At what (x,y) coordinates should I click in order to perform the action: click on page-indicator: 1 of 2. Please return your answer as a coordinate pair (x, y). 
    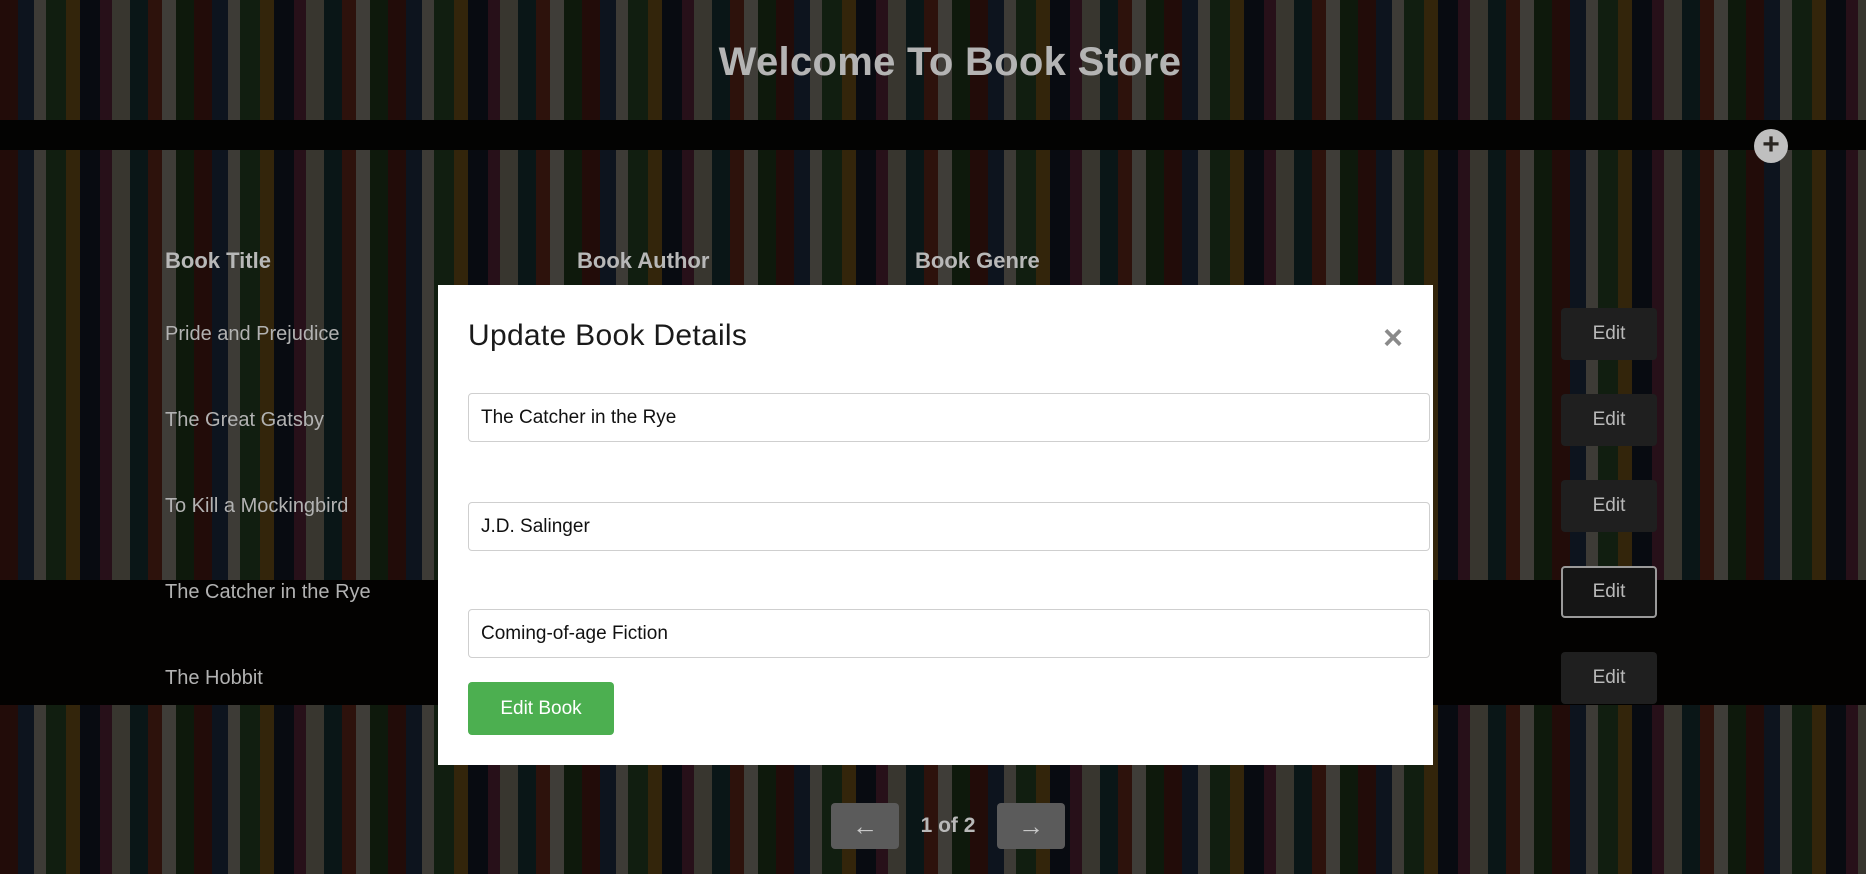
    Looking at the image, I should click on (948, 825).